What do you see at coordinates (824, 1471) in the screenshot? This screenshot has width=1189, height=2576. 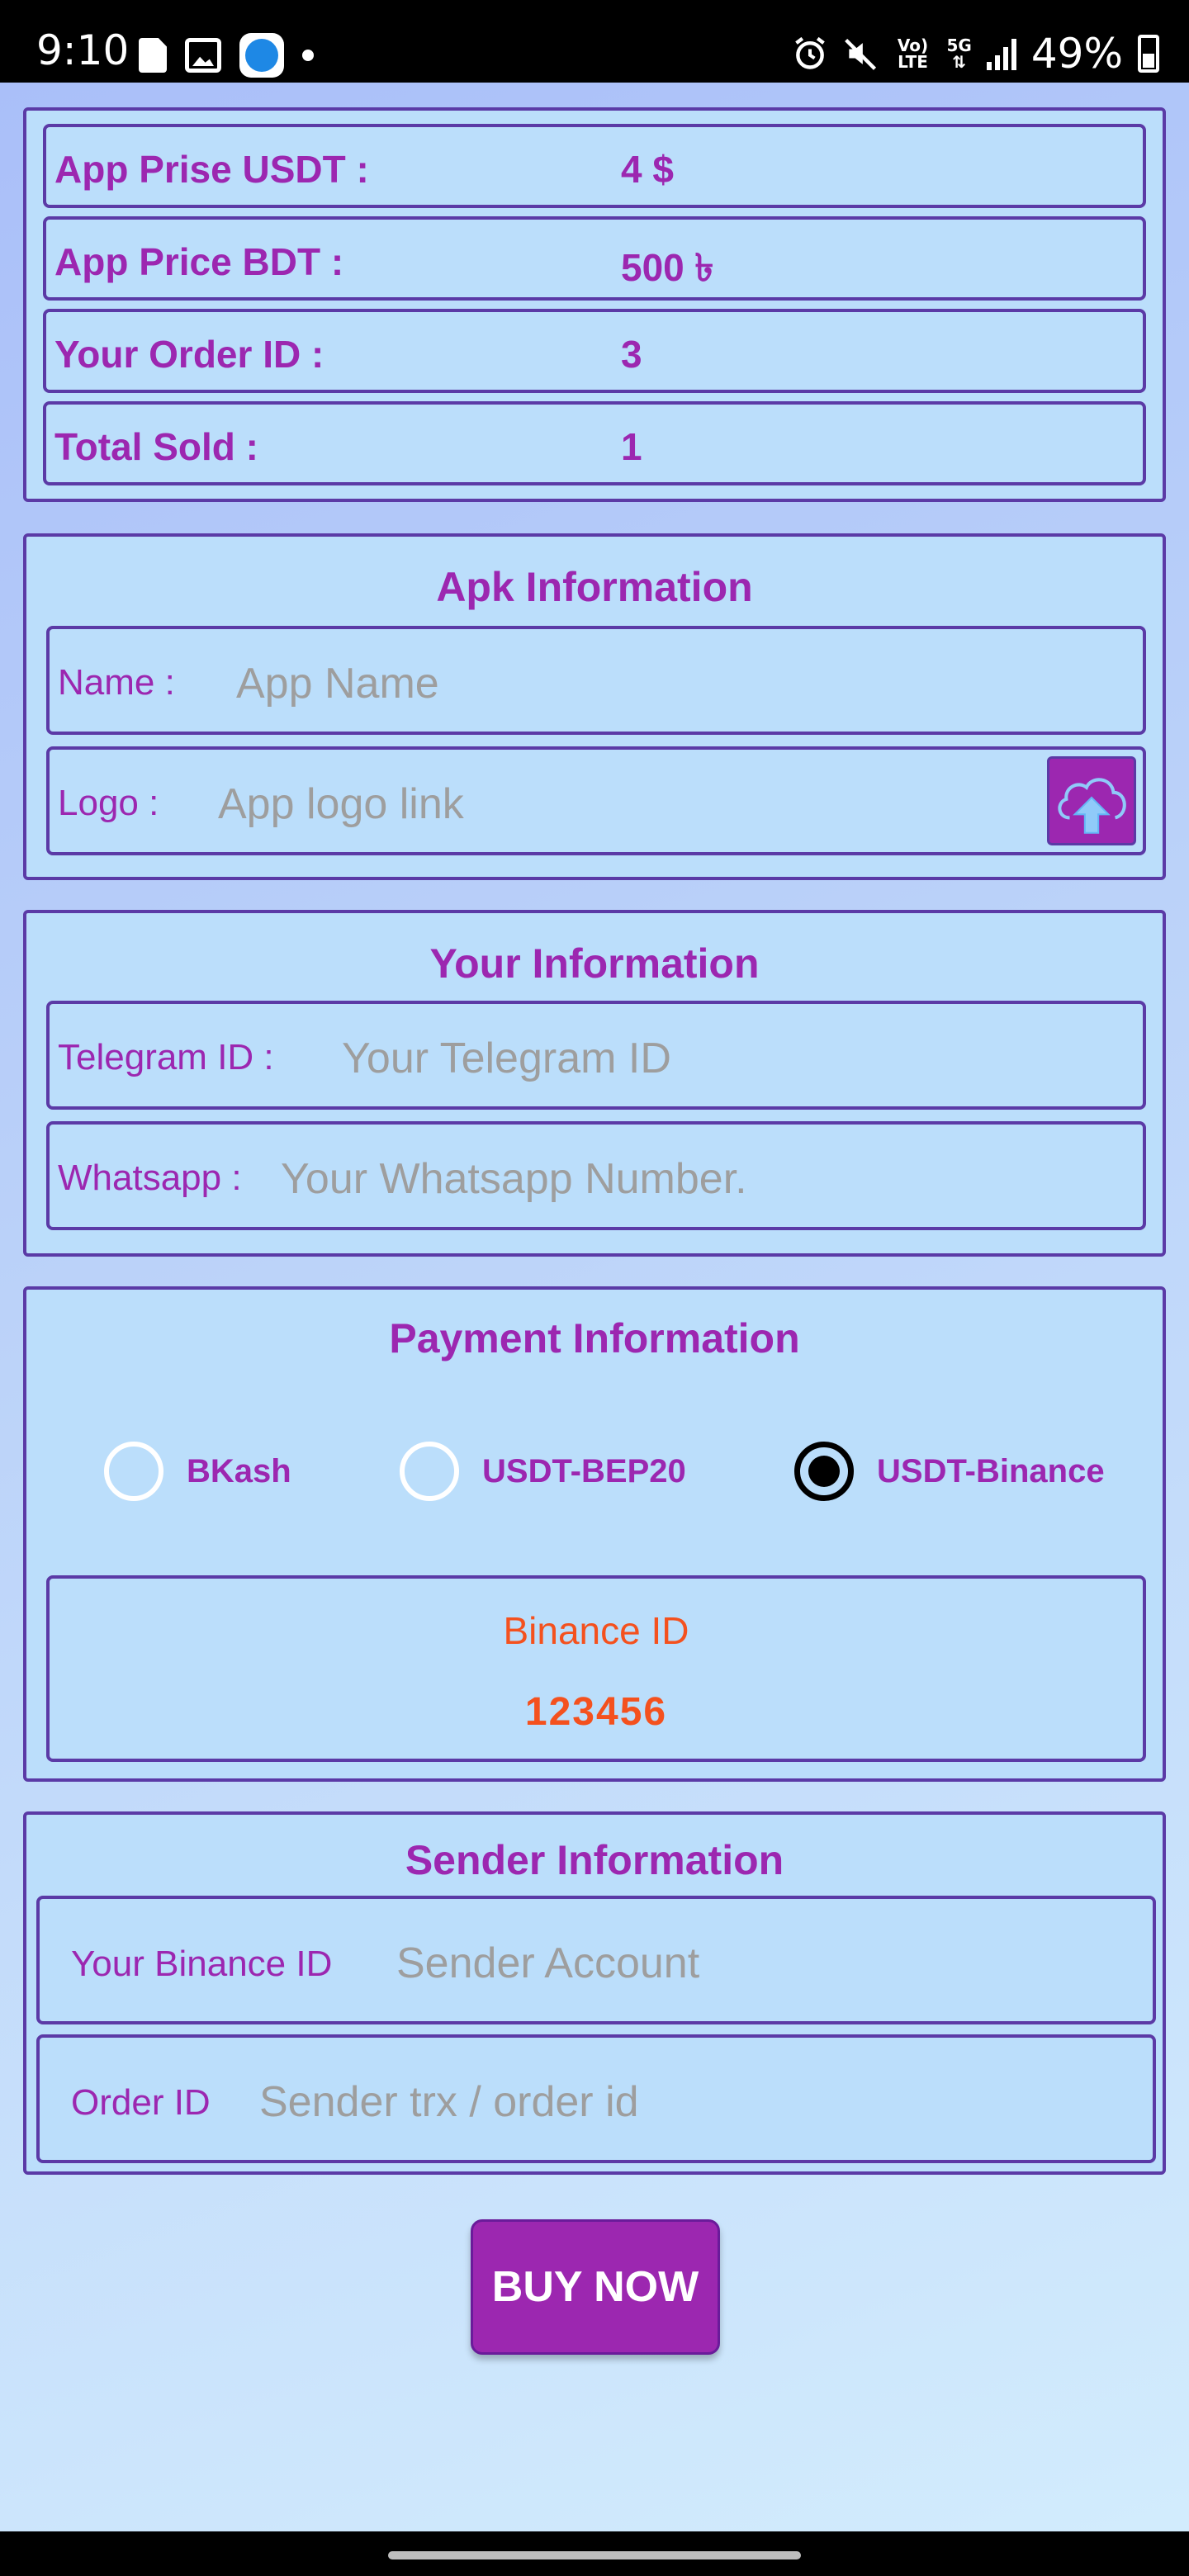 I see `radio-checked-icon` at bounding box center [824, 1471].